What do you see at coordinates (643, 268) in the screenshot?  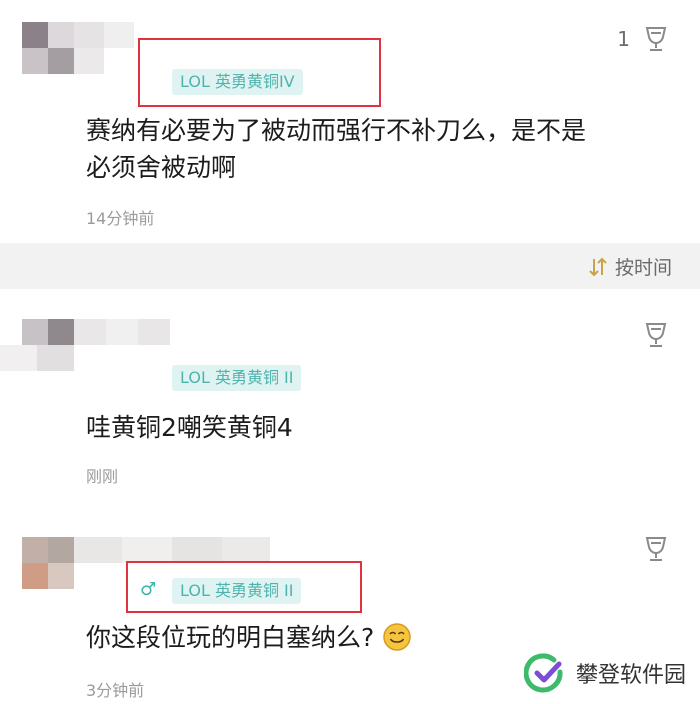 I see `sort-label: 按时间` at bounding box center [643, 268].